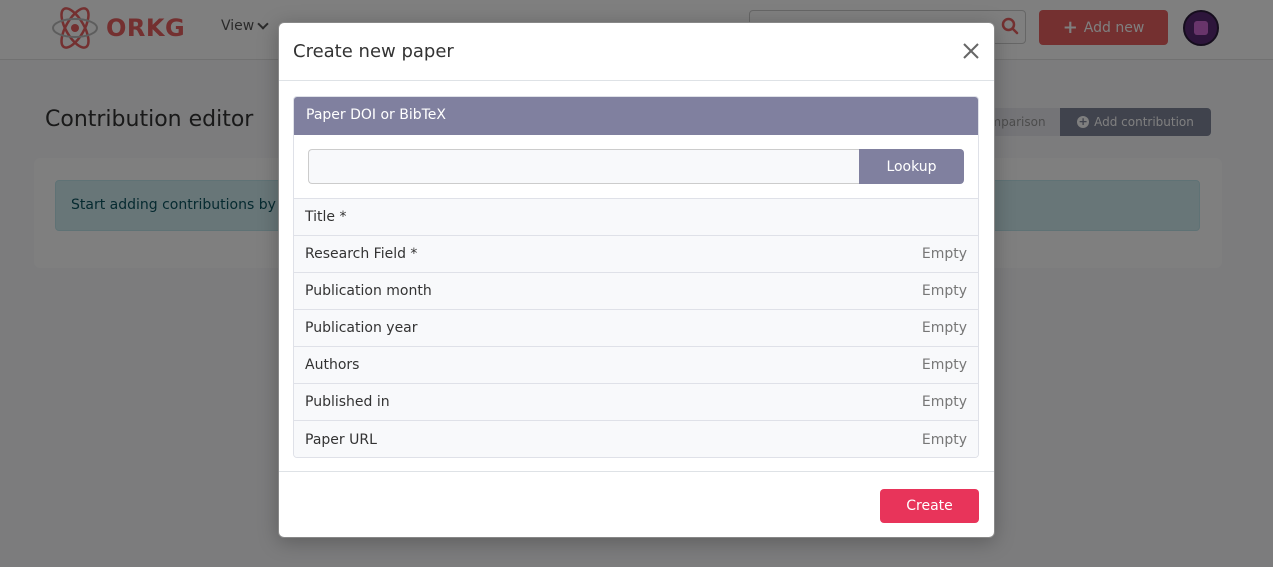  I want to click on field-row: Title *, so click(636, 217).